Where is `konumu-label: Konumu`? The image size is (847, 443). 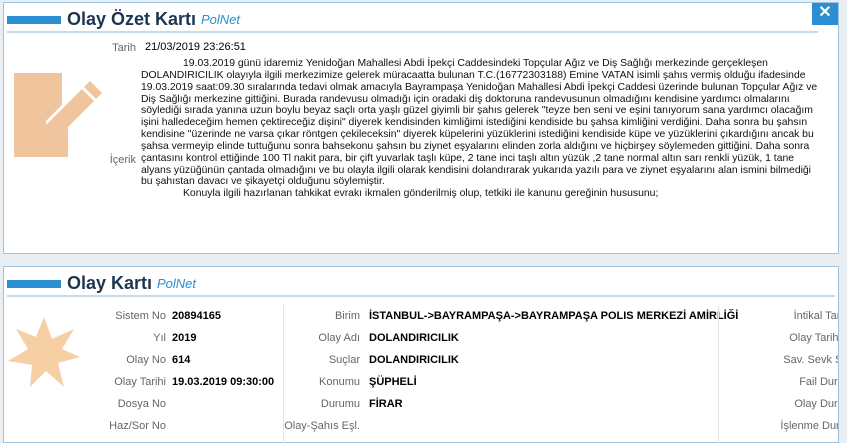 konumu-label: Konumu is located at coordinates (339, 382).